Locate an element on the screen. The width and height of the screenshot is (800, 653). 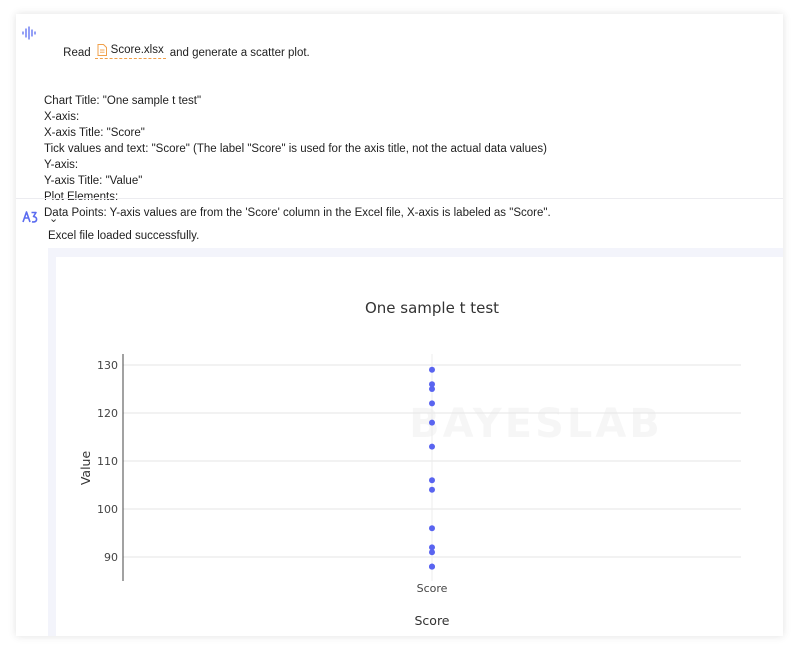
file-name: Score.xlsx is located at coordinates (137, 50).